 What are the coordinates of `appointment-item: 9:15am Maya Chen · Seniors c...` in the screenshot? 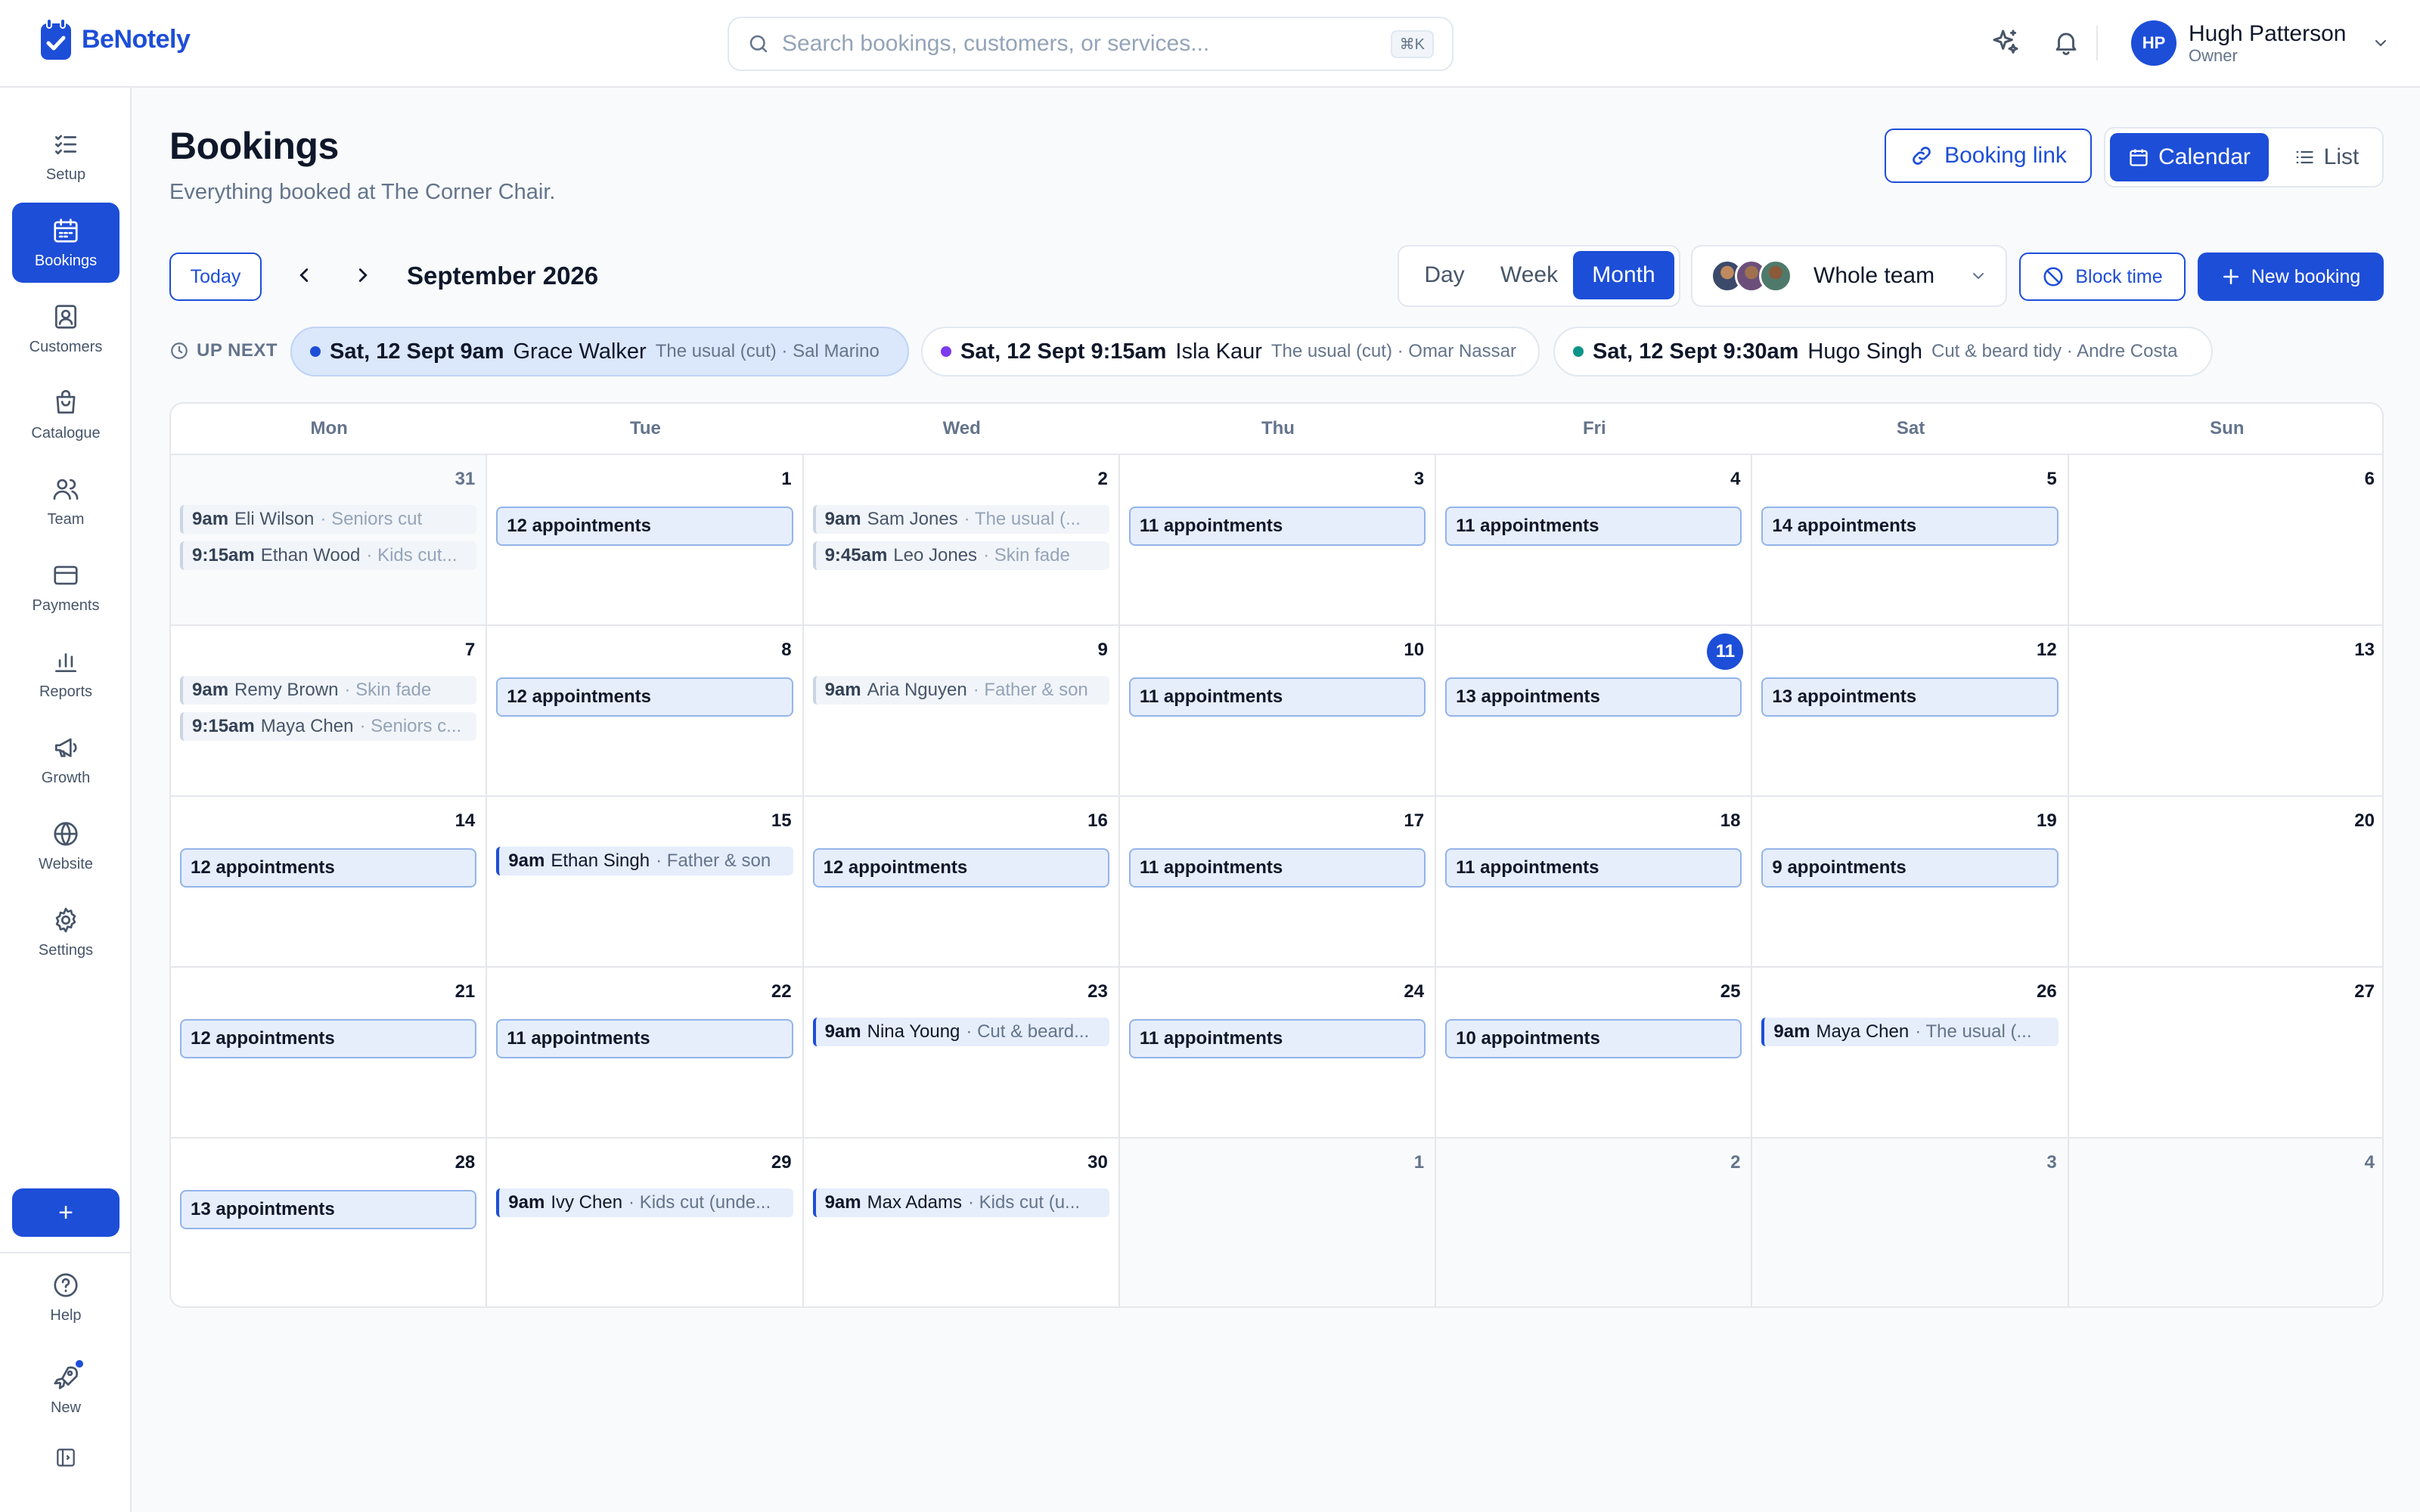 It's located at (328, 727).